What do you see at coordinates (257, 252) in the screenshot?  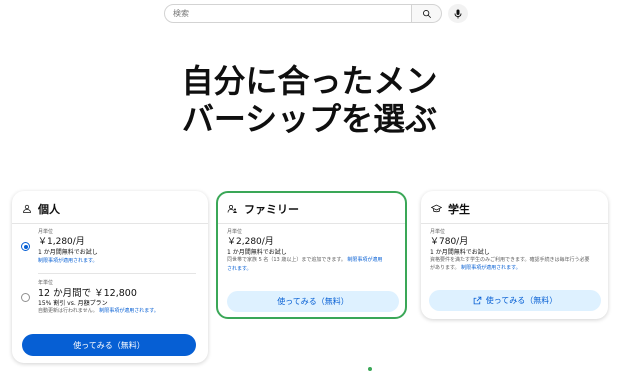 I see `family-plan-trial: 1 か月間無料でお試し` at bounding box center [257, 252].